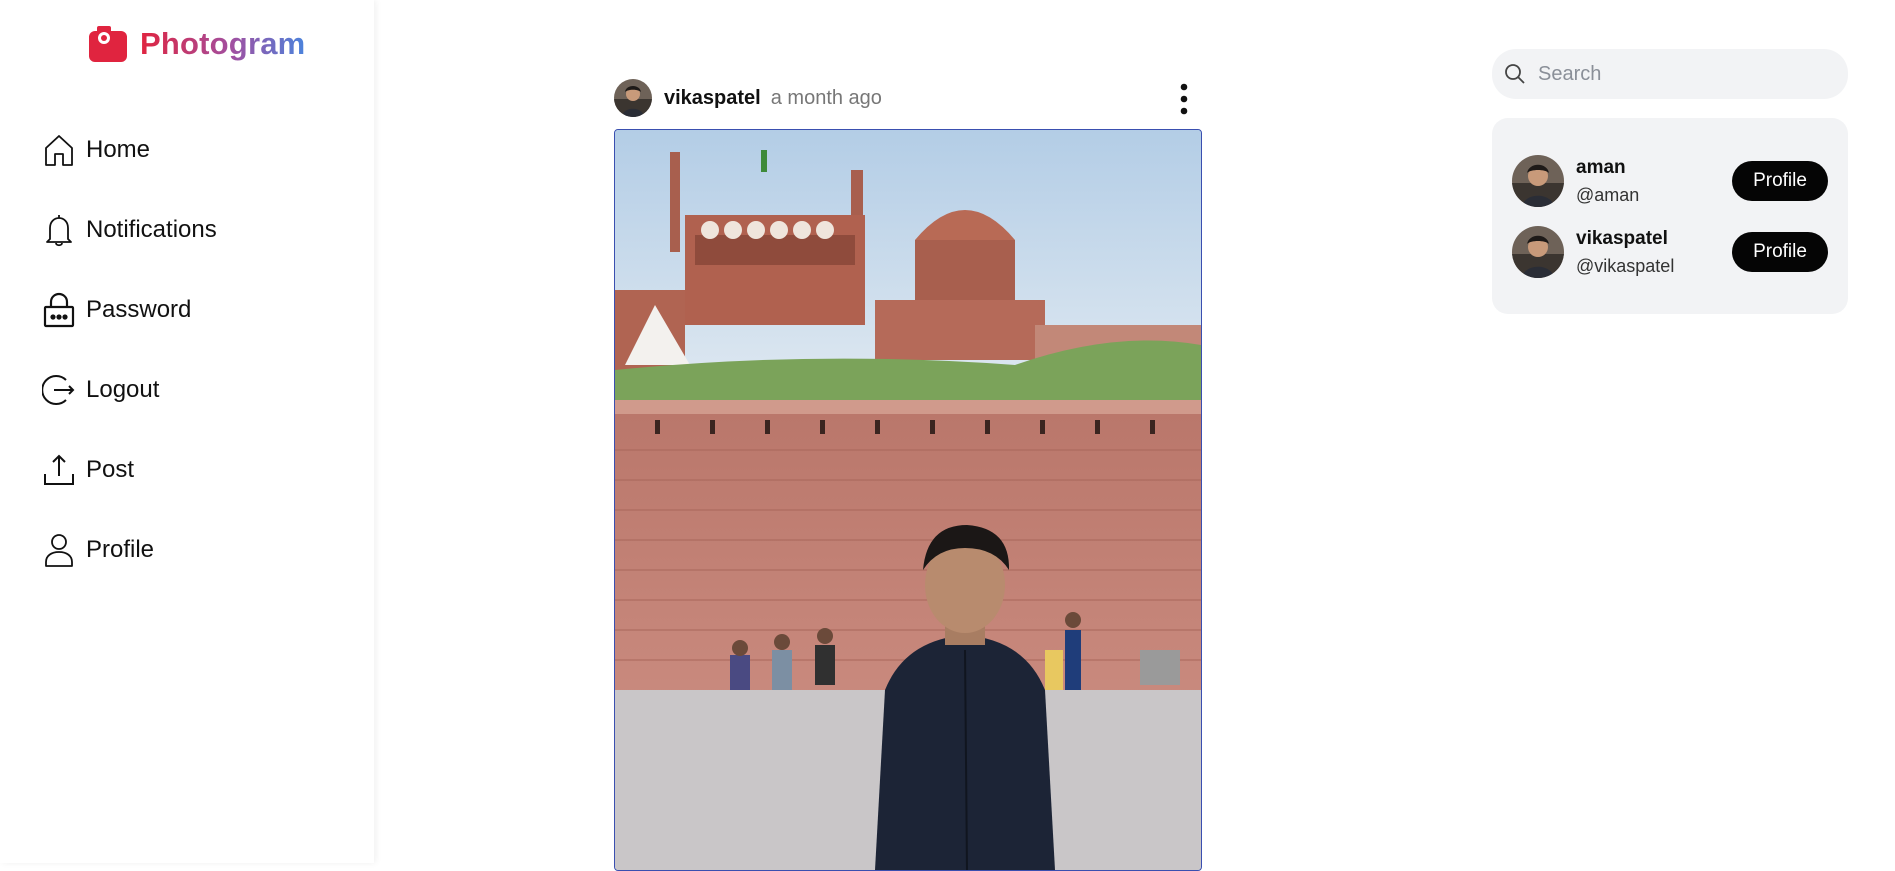 Image resolution: width=1895 pixels, height=871 pixels. What do you see at coordinates (151, 229) in the screenshot?
I see `sidebar-item-label: Notifications` at bounding box center [151, 229].